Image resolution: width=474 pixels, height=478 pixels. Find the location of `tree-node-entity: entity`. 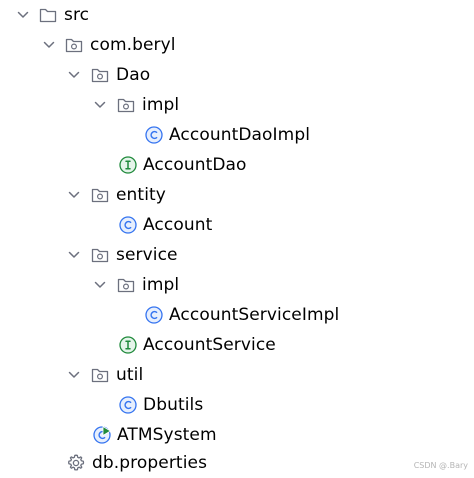

tree-node-entity: entity is located at coordinates (237, 195).